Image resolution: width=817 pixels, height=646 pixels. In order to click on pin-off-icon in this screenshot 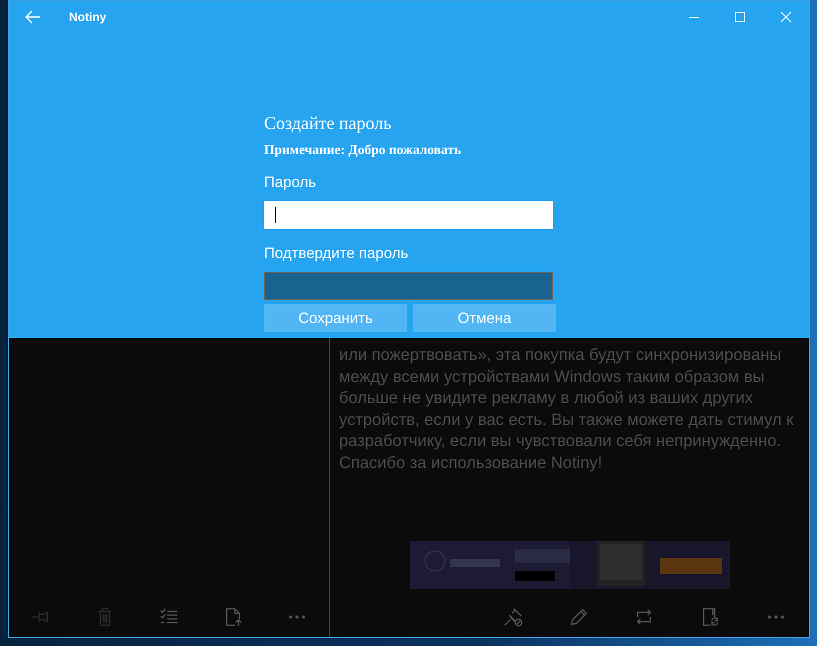, I will do `click(513, 617)`.